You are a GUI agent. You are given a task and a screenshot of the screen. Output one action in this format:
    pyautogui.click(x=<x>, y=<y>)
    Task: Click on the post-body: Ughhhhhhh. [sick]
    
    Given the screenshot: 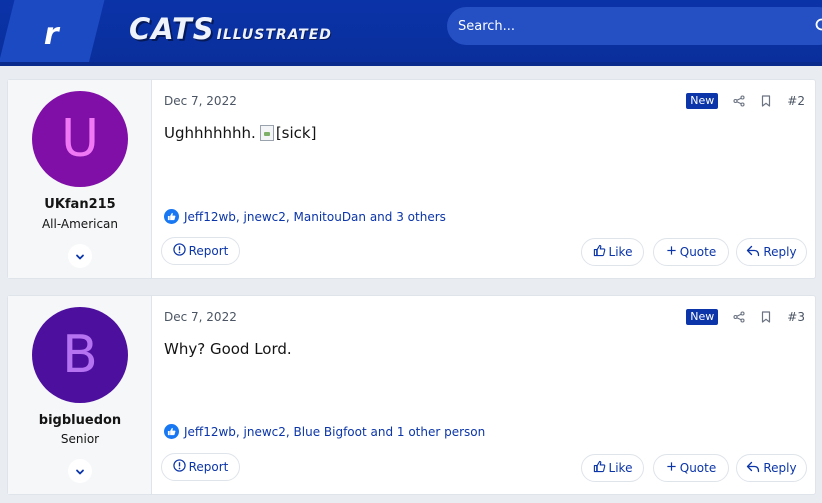 What is the action you would take?
    pyautogui.click(x=240, y=133)
    